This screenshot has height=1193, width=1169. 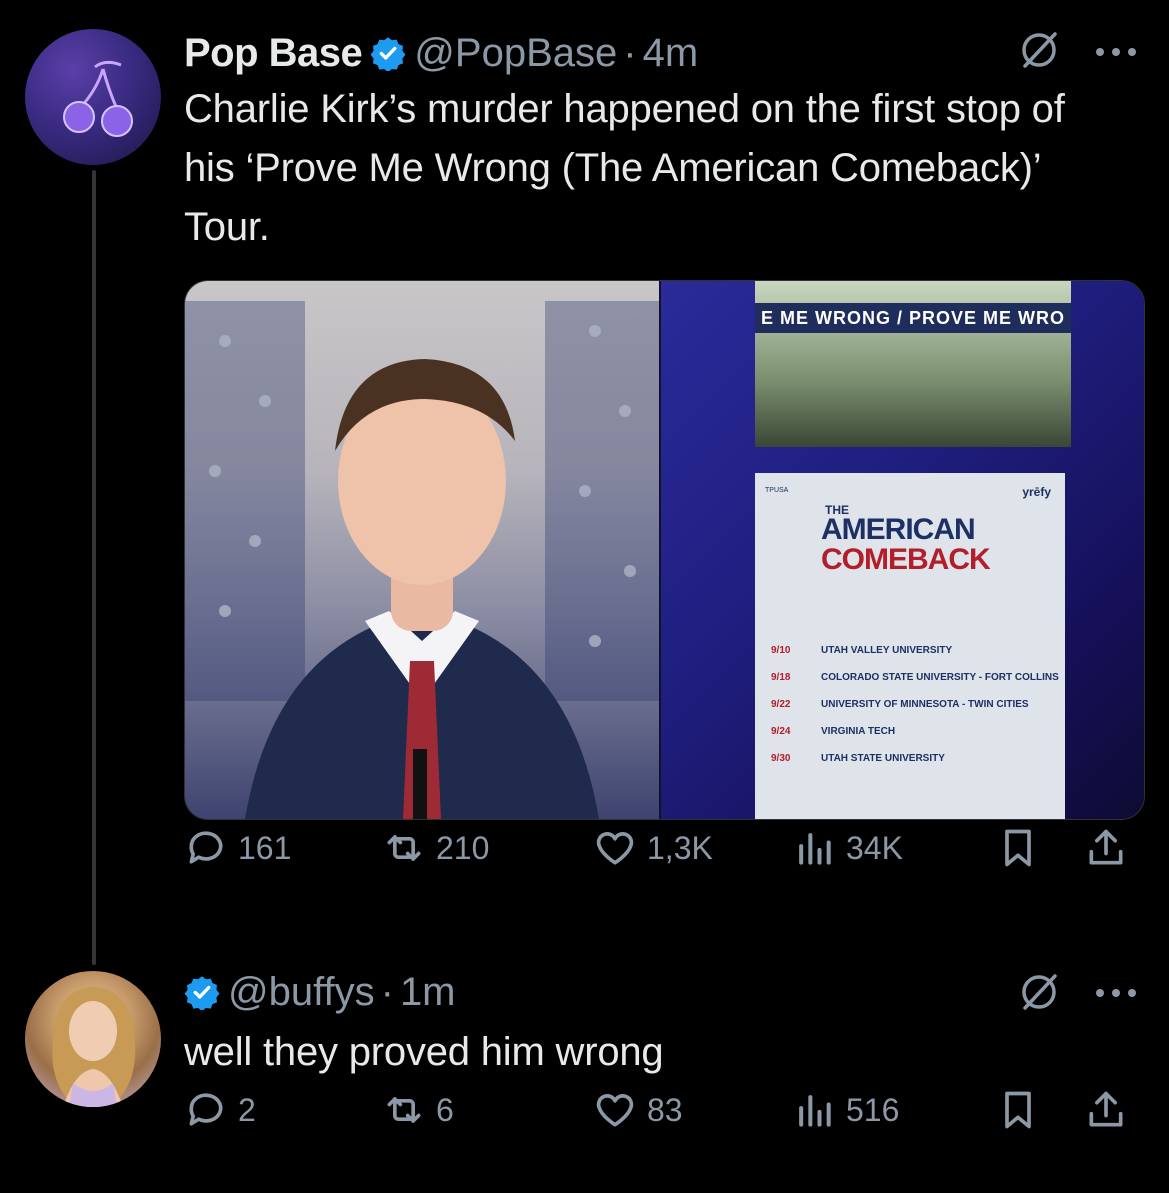 I want to click on like-count: 1,3K, so click(x=680, y=847).